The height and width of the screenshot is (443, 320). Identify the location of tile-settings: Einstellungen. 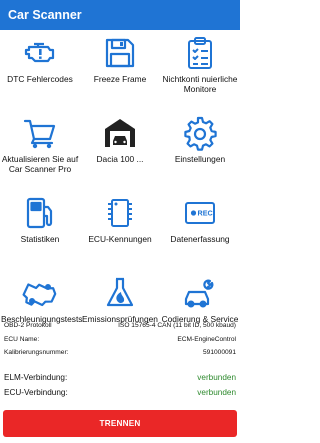
(200, 150).